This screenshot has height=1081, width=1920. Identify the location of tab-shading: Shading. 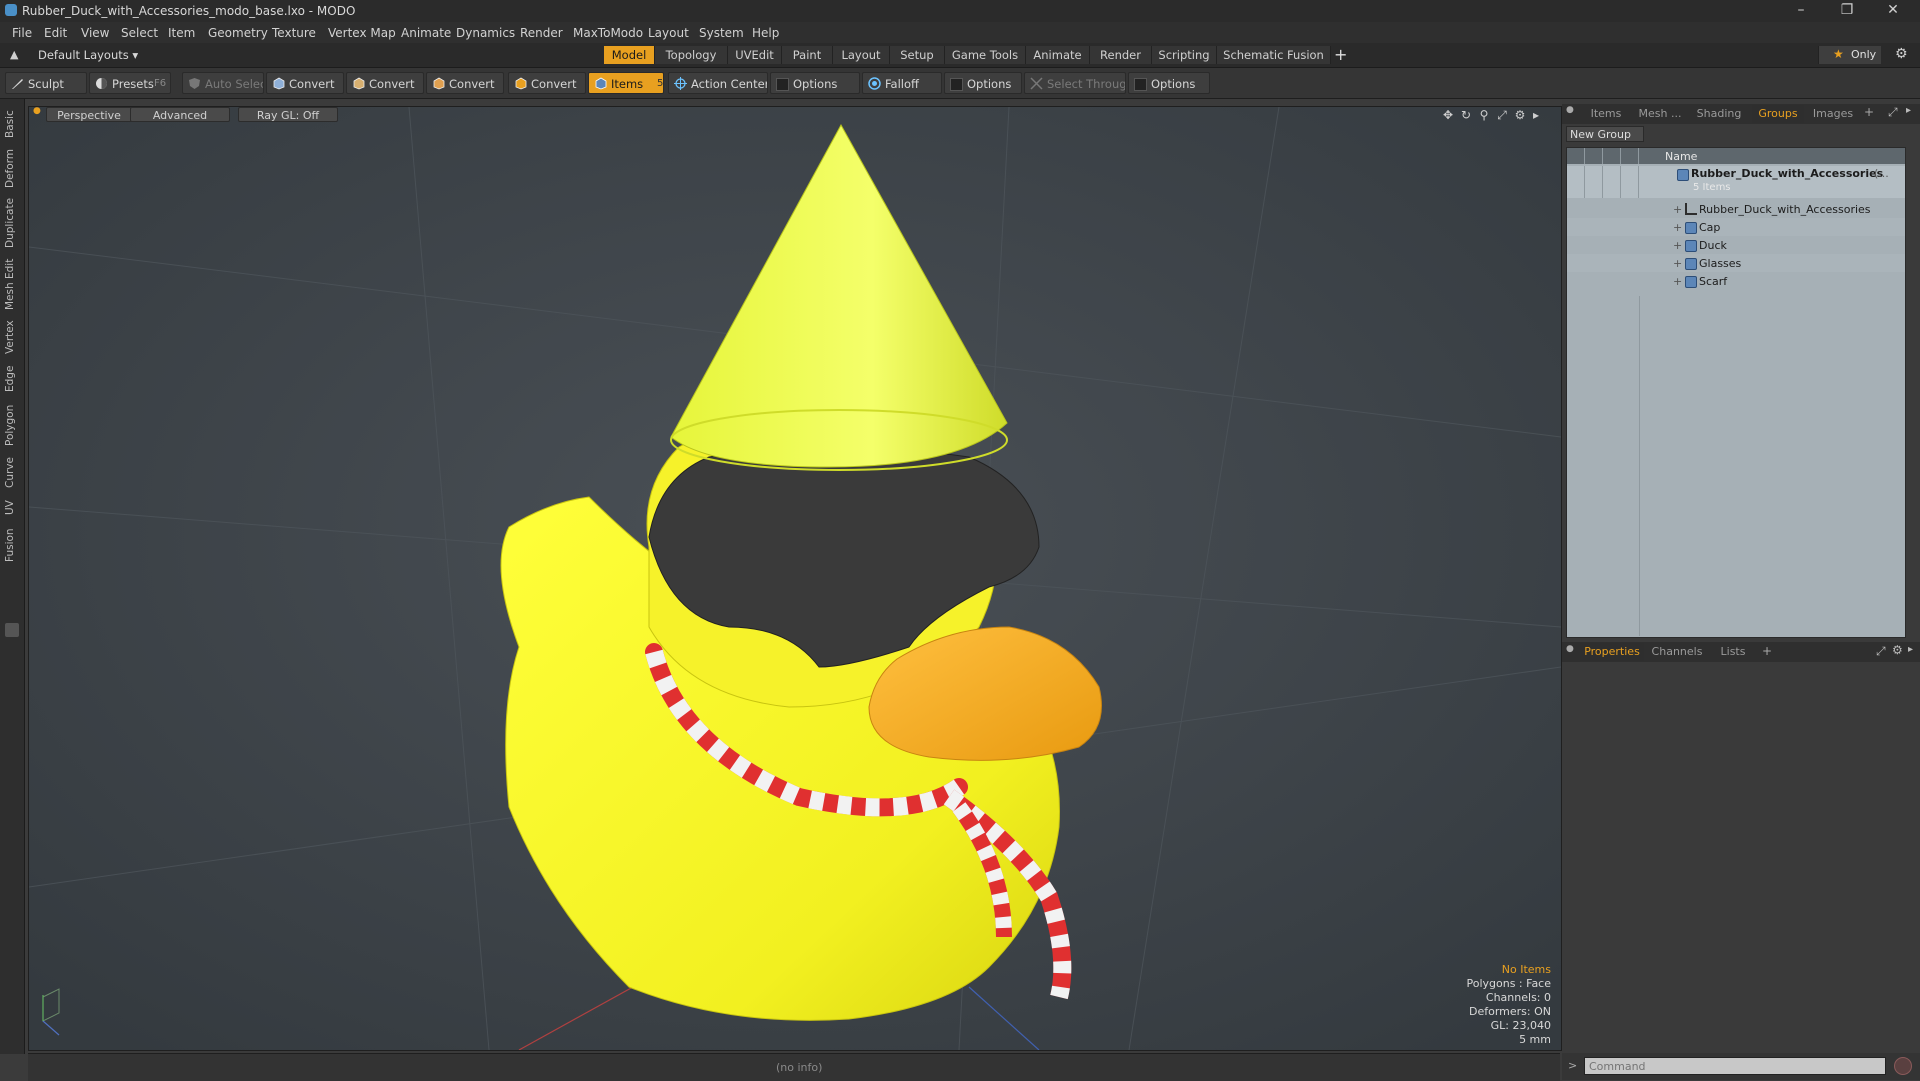
(1719, 114).